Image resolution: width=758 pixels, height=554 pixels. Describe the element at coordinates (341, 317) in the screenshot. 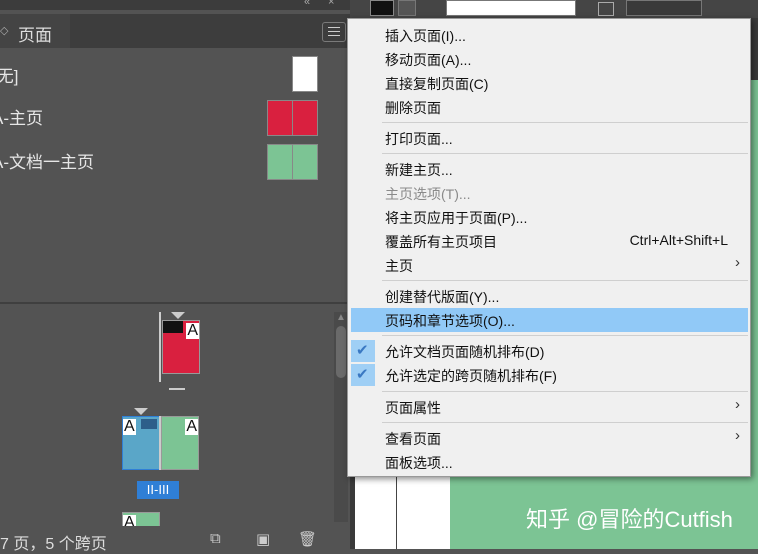

I see `scroll-up-icon: ▲` at that location.